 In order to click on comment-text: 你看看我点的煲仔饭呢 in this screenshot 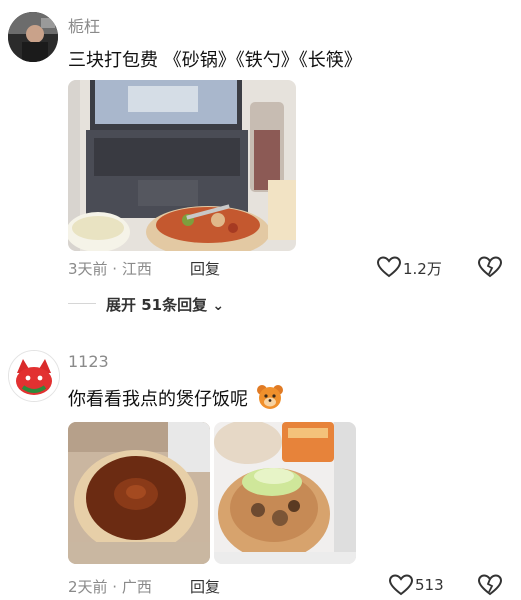, I will do `click(176, 397)`.